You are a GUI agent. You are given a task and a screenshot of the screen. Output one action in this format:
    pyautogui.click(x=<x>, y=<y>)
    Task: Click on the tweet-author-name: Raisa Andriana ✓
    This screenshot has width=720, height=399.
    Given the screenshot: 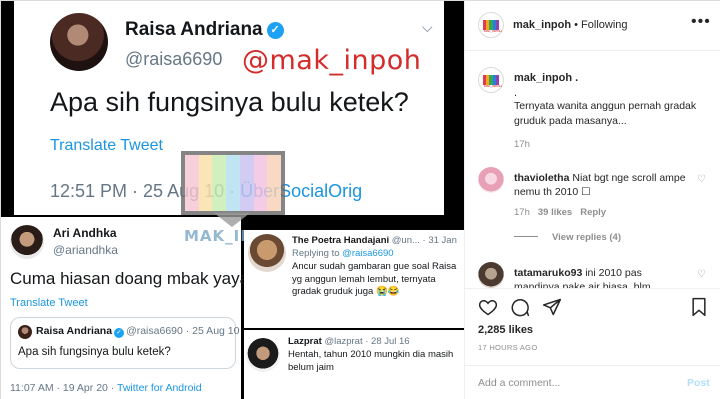 What is the action you would take?
    pyautogui.click(x=204, y=30)
    